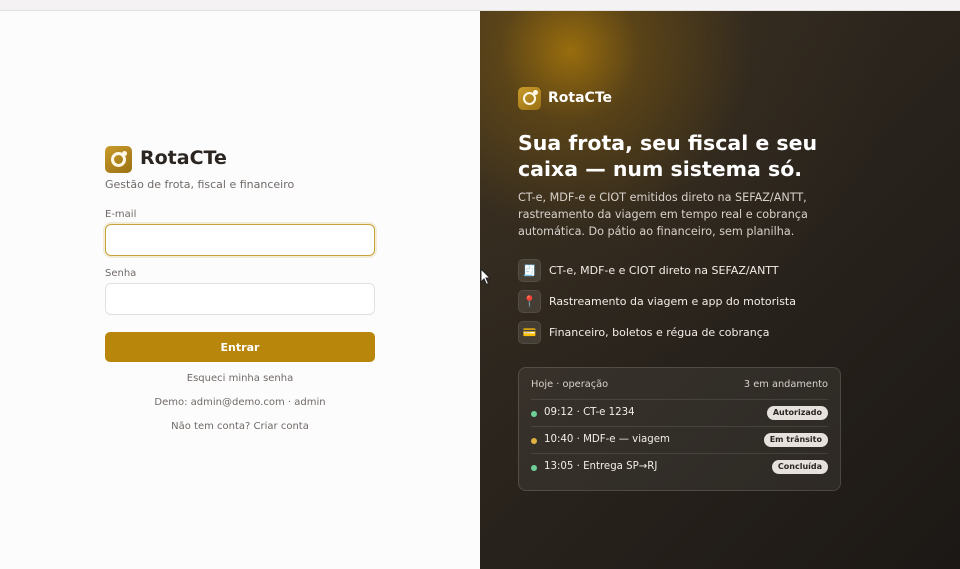 The width and height of the screenshot is (960, 569). I want to click on operation-text: 09:12 · CT-e 1234, so click(589, 412).